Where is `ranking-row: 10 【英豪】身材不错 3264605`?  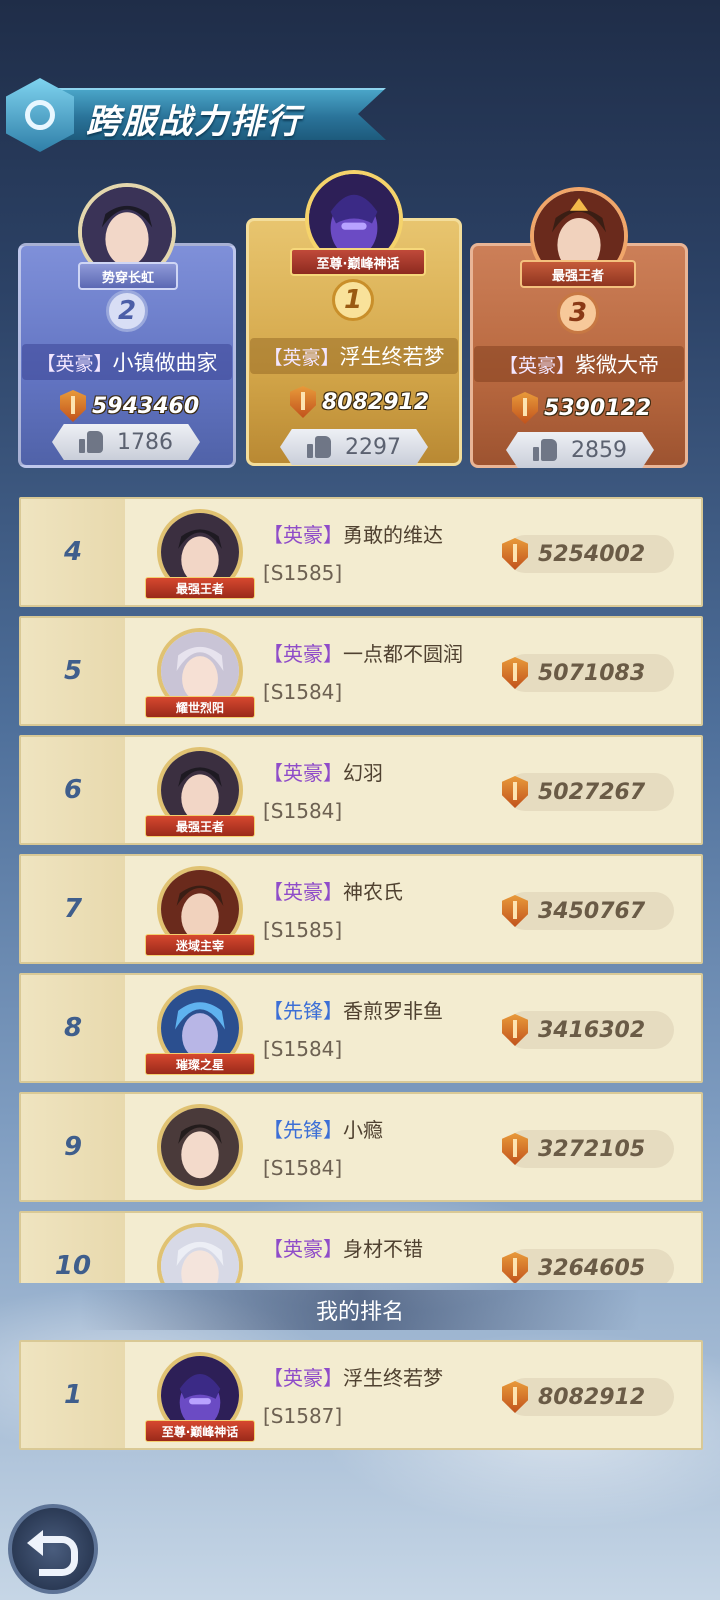
ranking-row: 10 【英豪】身材不错 3264605 is located at coordinates (361, 1247).